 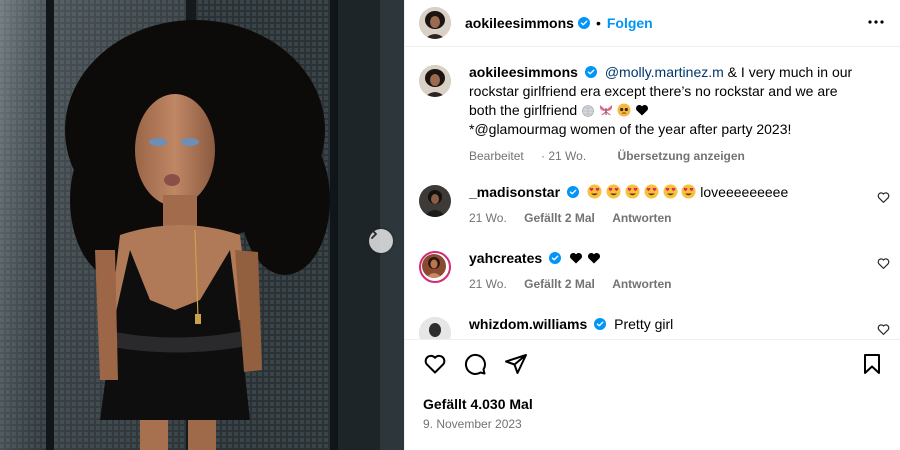 I want to click on follow-button: Folgen, so click(x=630, y=23).